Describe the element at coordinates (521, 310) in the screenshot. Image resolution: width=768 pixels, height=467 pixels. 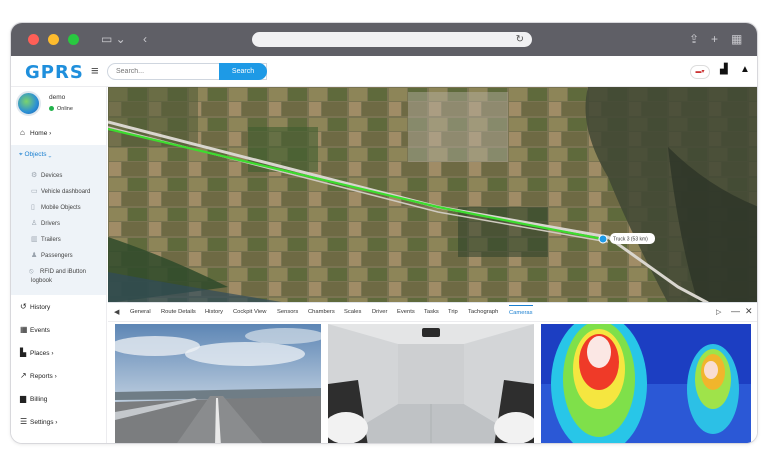
I see `tab-cameras: Cameras` at that location.